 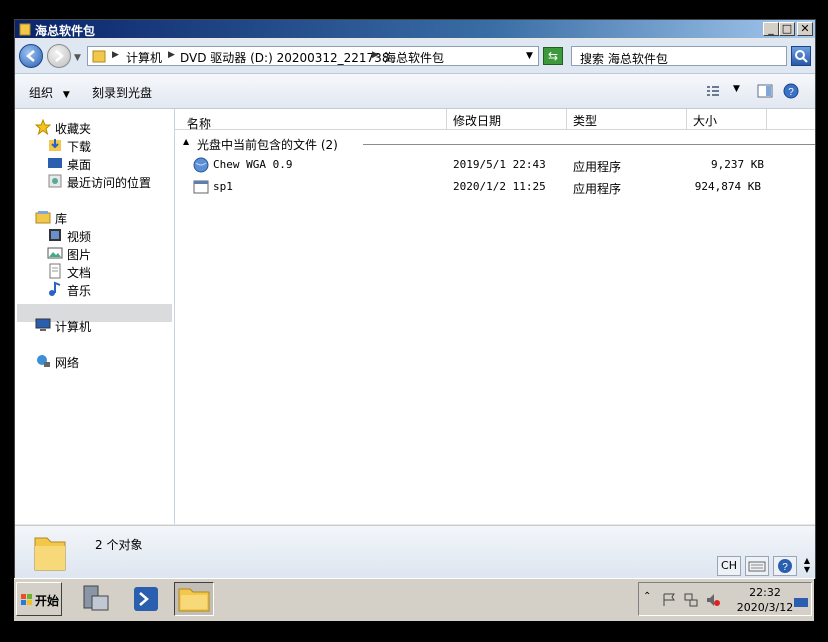 What do you see at coordinates (55, 235) in the screenshot?
I see `video-icon` at bounding box center [55, 235].